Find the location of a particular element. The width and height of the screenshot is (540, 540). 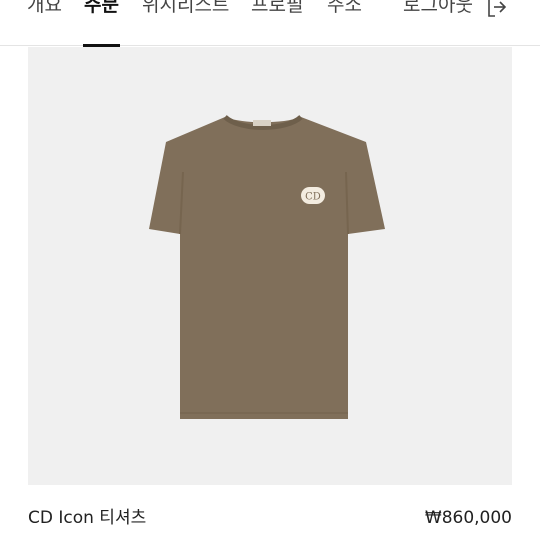

logout-link: 로그아웃 is located at coordinates (438, 9).